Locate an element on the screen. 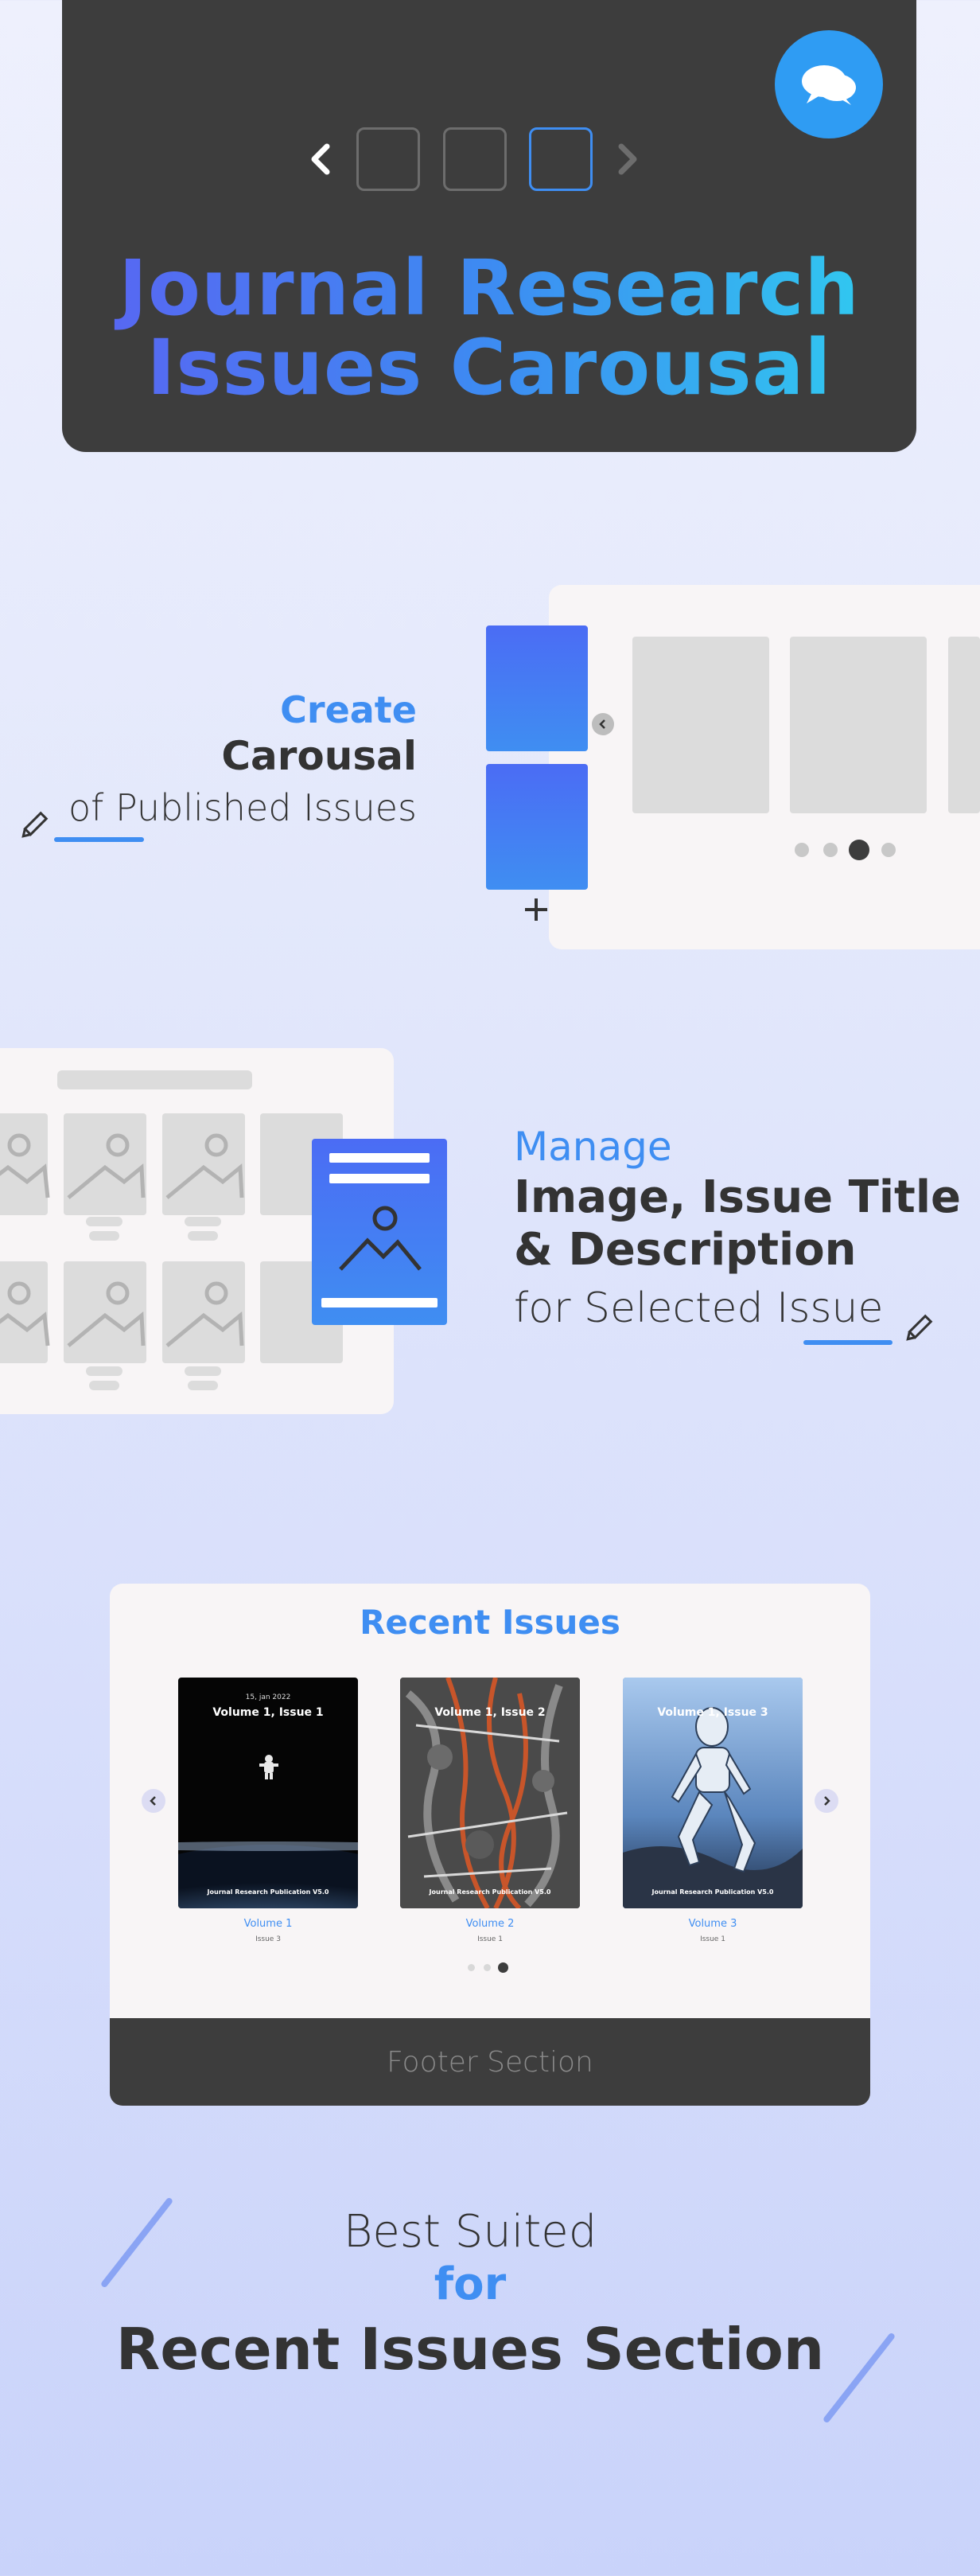 Image resolution: width=980 pixels, height=2576 pixels. feature-manage-sub: for Selected Issue is located at coordinates (699, 1308).